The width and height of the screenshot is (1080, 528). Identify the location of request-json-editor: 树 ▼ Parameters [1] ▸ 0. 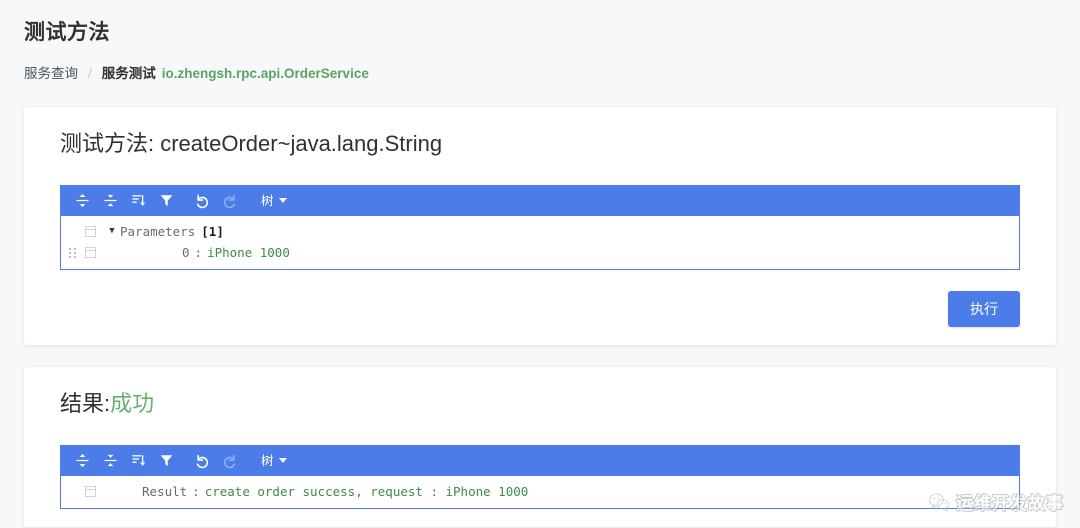
(540, 227).